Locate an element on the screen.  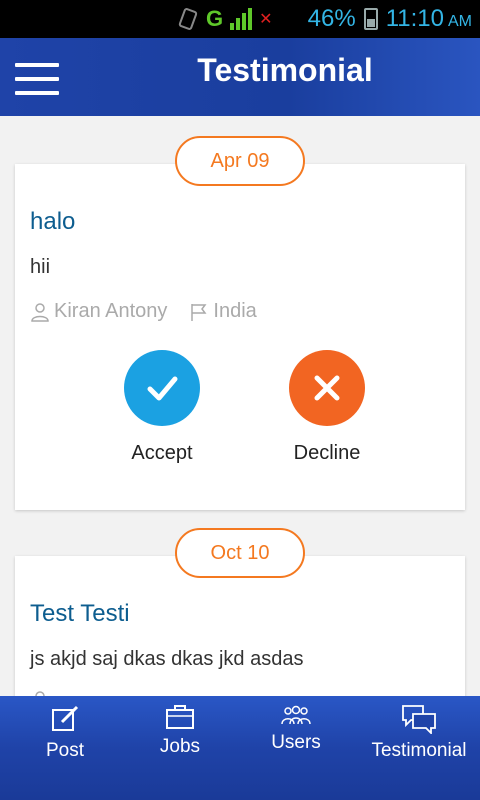
decline-label: Decline is located at coordinates (327, 453).